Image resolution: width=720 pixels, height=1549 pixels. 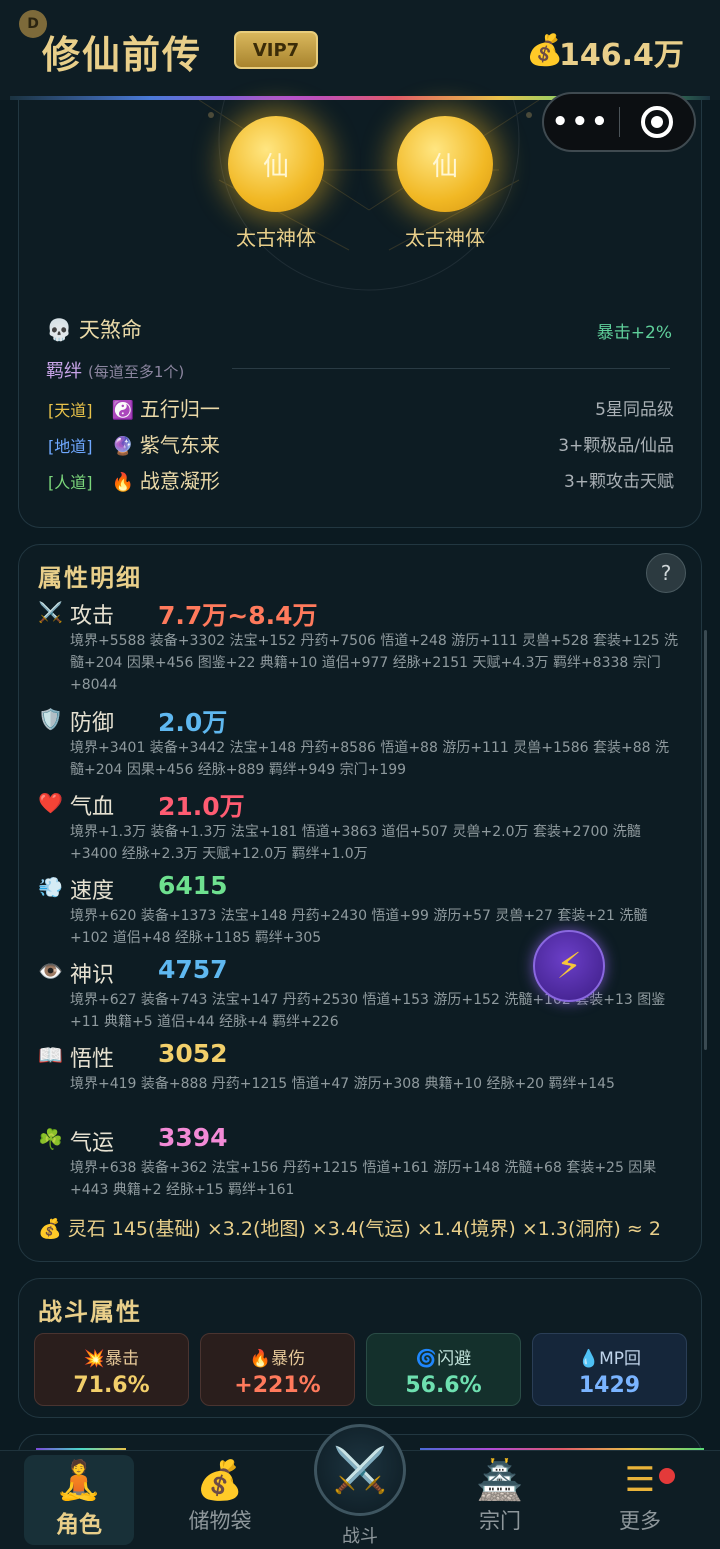 What do you see at coordinates (50, 1139) in the screenshot?
I see `clover-icon: ☘️` at bounding box center [50, 1139].